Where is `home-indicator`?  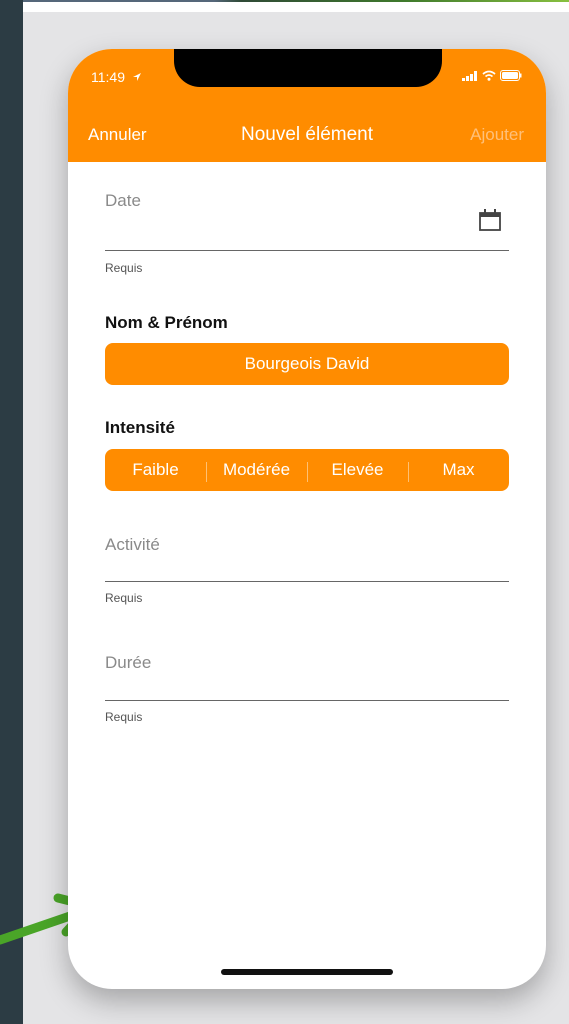 home-indicator is located at coordinates (307, 972).